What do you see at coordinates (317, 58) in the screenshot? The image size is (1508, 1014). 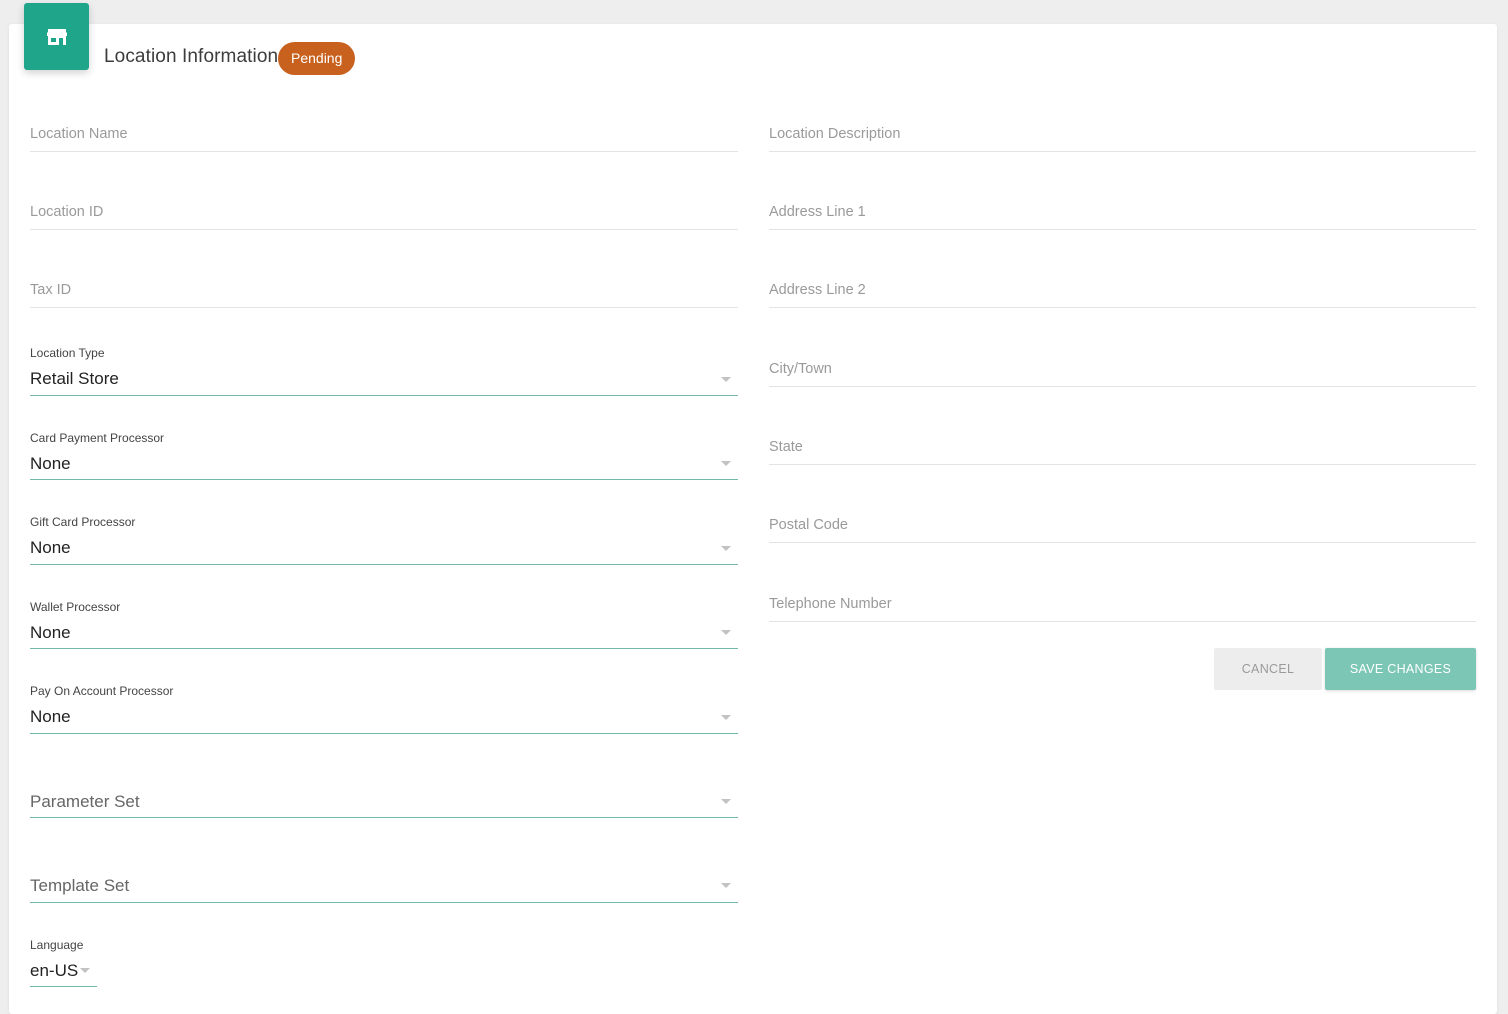 I see `status-badge: Pending` at bounding box center [317, 58].